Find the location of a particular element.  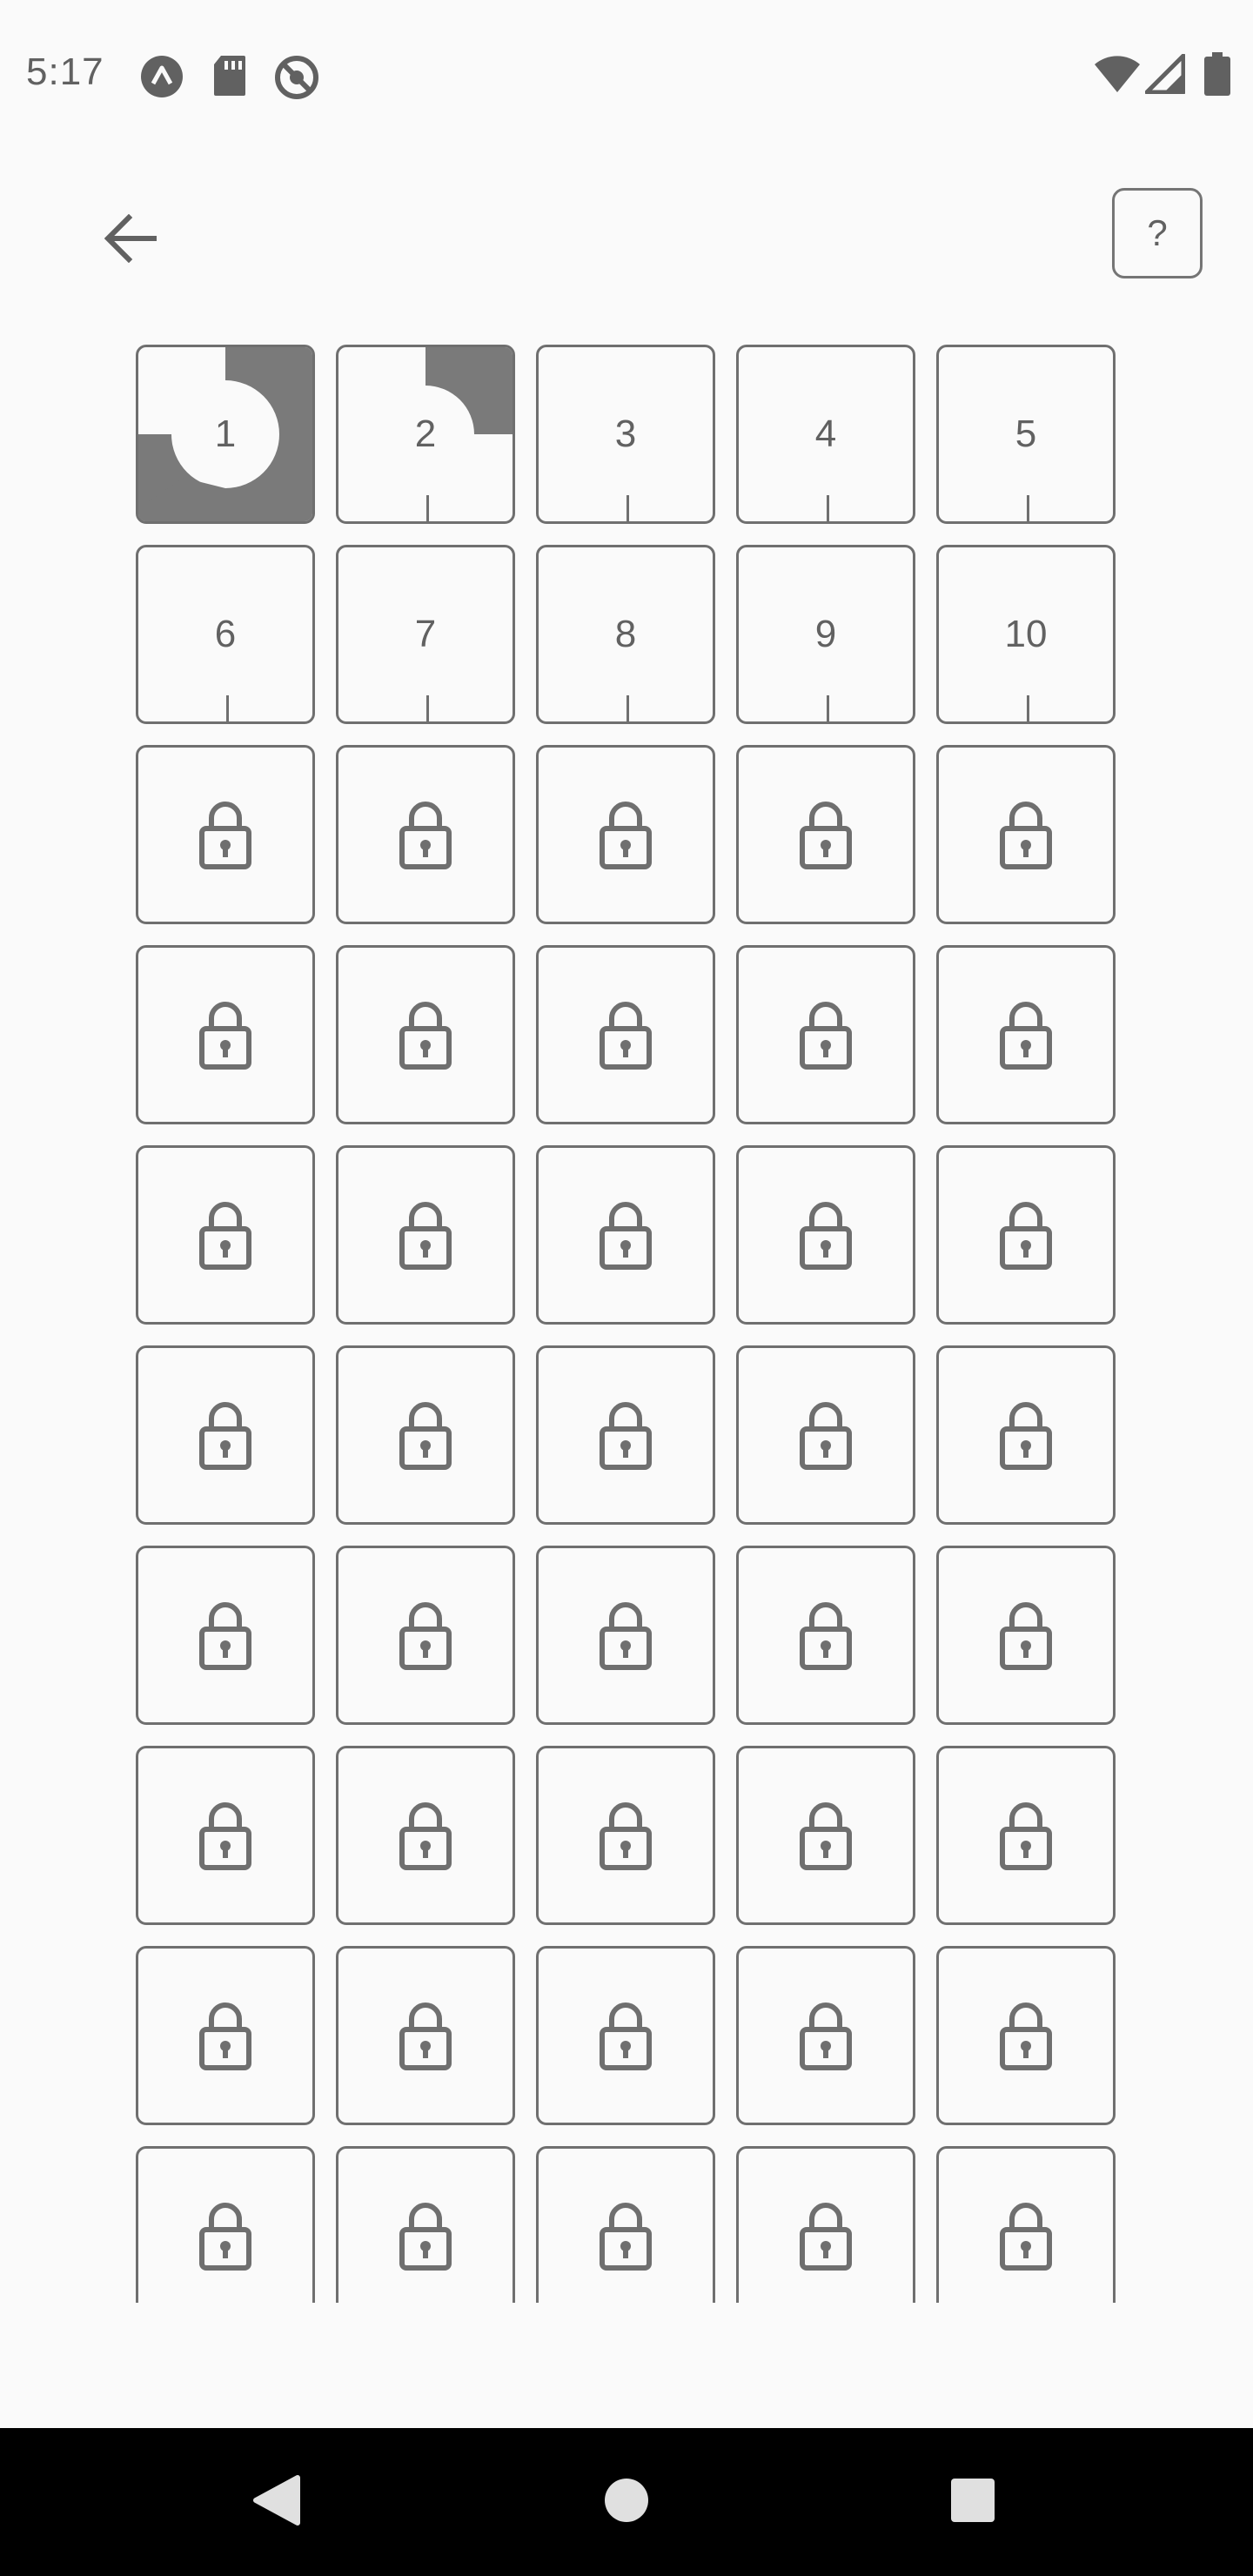

system-navigation-bar is located at coordinates (626, 2502).